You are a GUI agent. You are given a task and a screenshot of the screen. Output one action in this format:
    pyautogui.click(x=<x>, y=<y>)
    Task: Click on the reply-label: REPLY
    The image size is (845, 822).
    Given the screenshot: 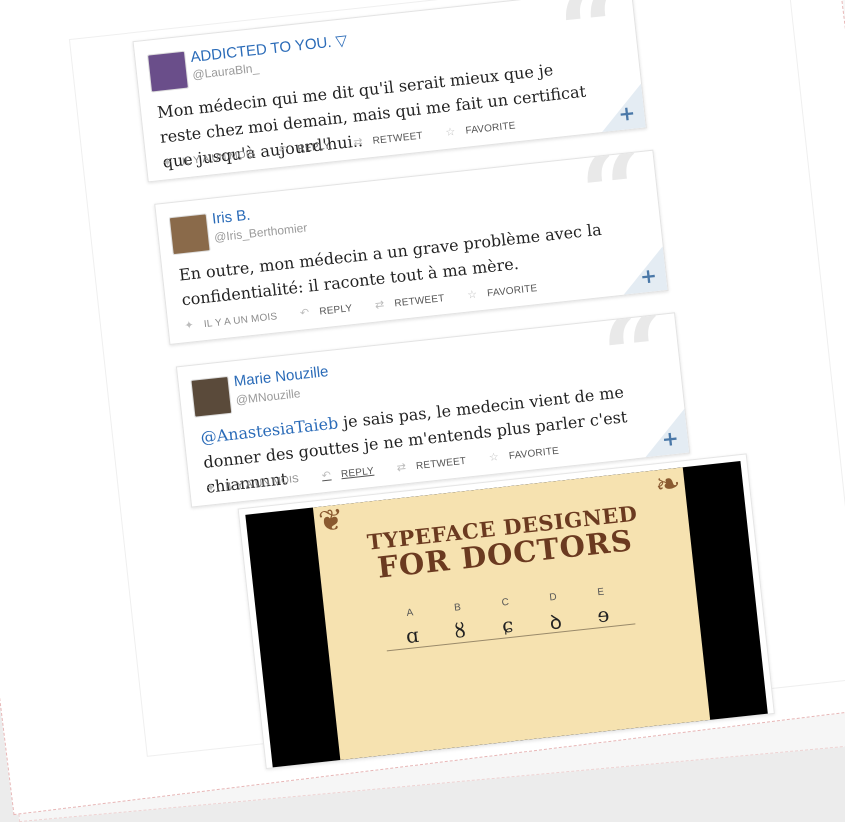 What is the action you would take?
    pyautogui.click(x=335, y=310)
    